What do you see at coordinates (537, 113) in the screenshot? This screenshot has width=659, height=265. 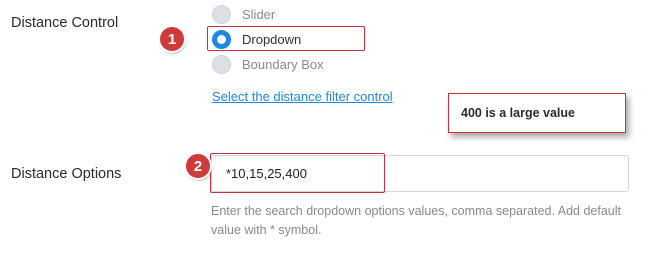 I see `annotation-tooltip: 400 is a large value` at bounding box center [537, 113].